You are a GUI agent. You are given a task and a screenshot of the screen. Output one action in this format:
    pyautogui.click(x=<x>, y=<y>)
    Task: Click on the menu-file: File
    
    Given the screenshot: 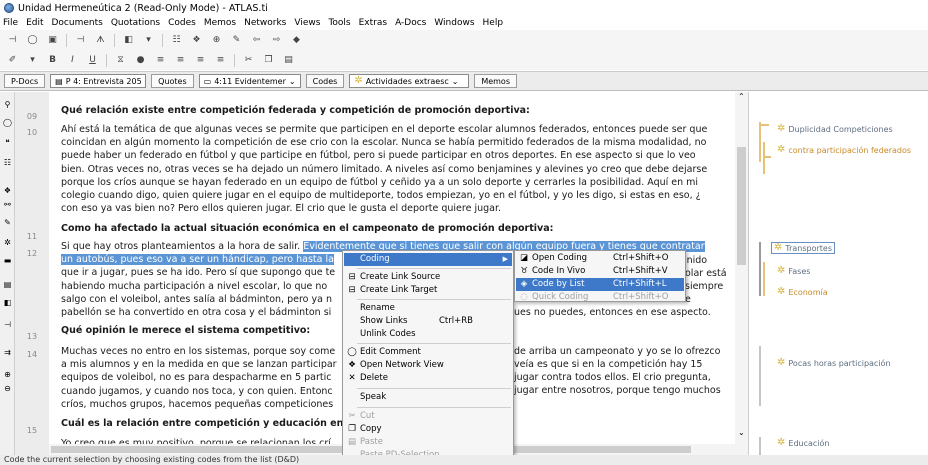 What is the action you would take?
    pyautogui.click(x=10, y=23)
    